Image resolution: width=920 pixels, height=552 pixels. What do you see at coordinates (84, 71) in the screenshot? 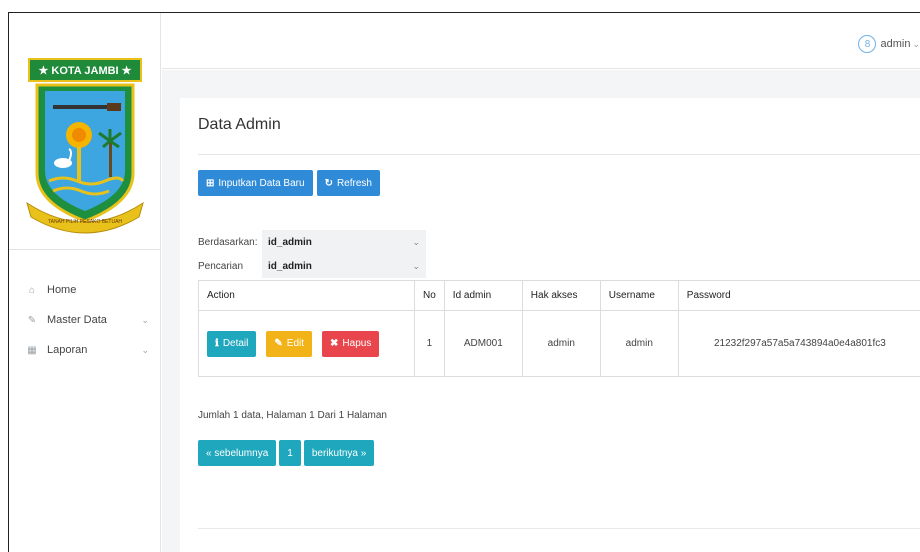
I see `logo-title: ★ KOTA JAMBI ★` at bounding box center [84, 71].